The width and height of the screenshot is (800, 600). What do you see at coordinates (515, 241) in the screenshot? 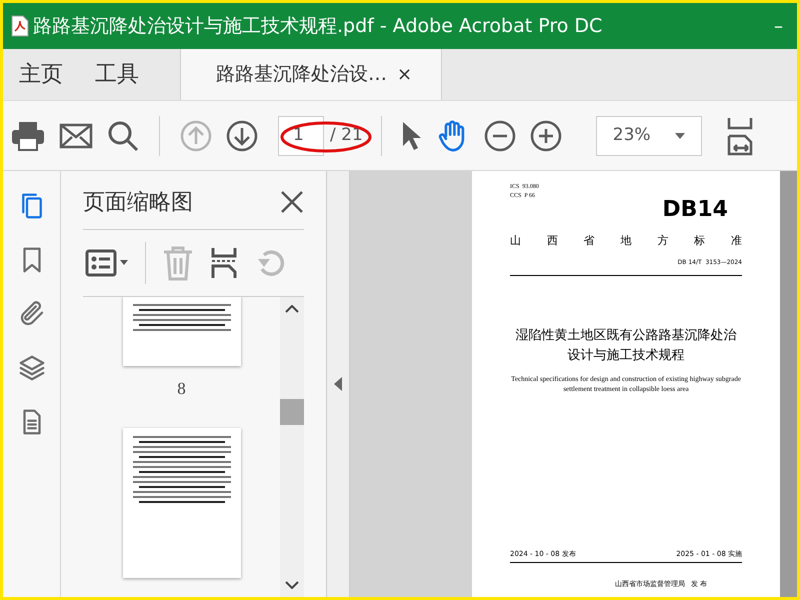
I see `standard-category-char: 山` at bounding box center [515, 241].